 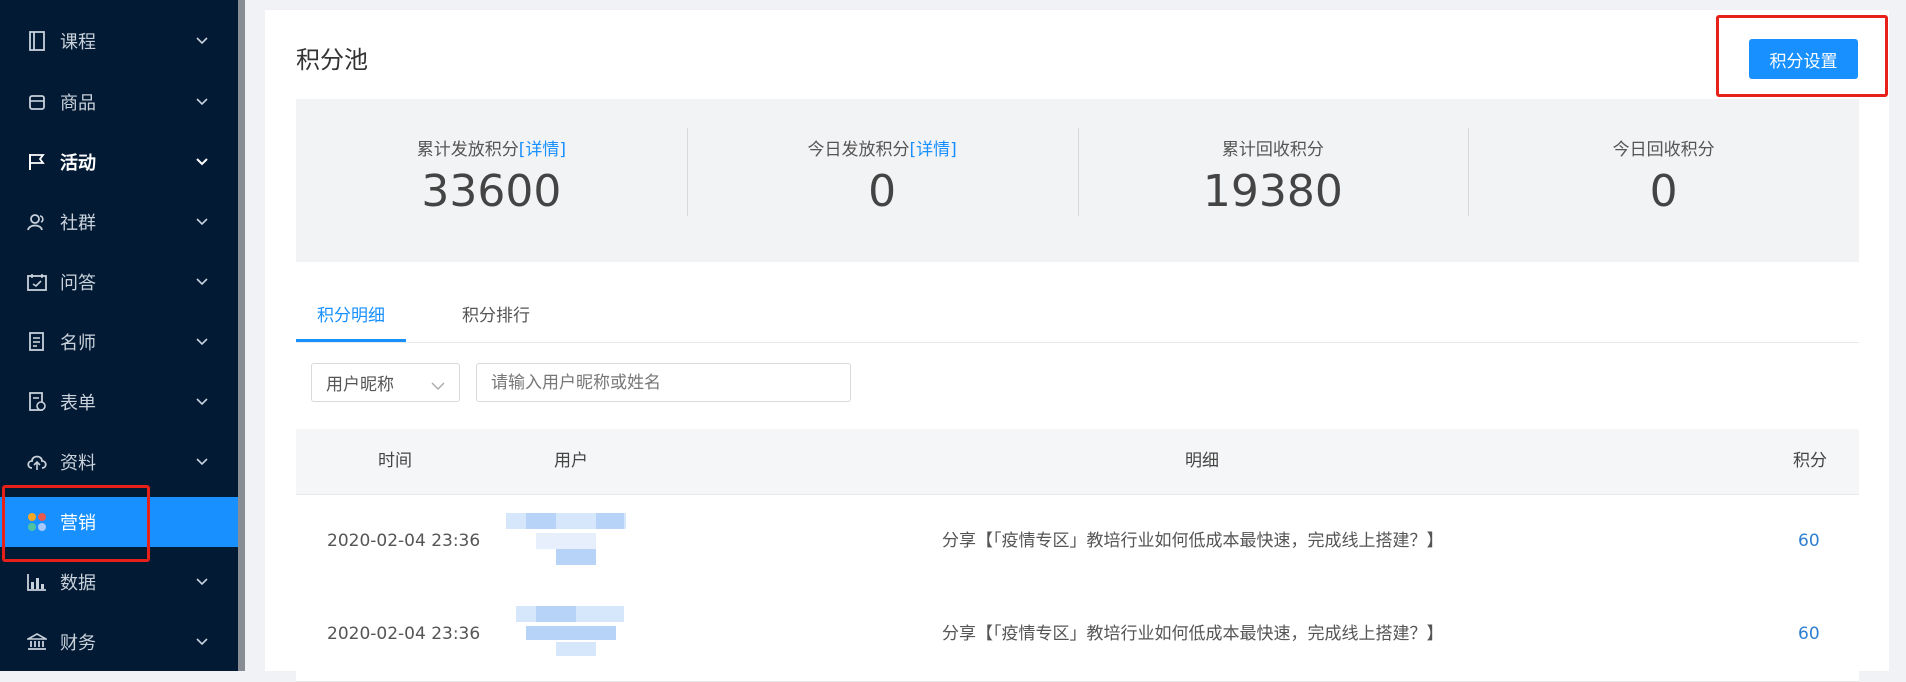 What do you see at coordinates (1077, 319) in the screenshot?
I see `tab-bar: 积分明细 积分排行` at bounding box center [1077, 319].